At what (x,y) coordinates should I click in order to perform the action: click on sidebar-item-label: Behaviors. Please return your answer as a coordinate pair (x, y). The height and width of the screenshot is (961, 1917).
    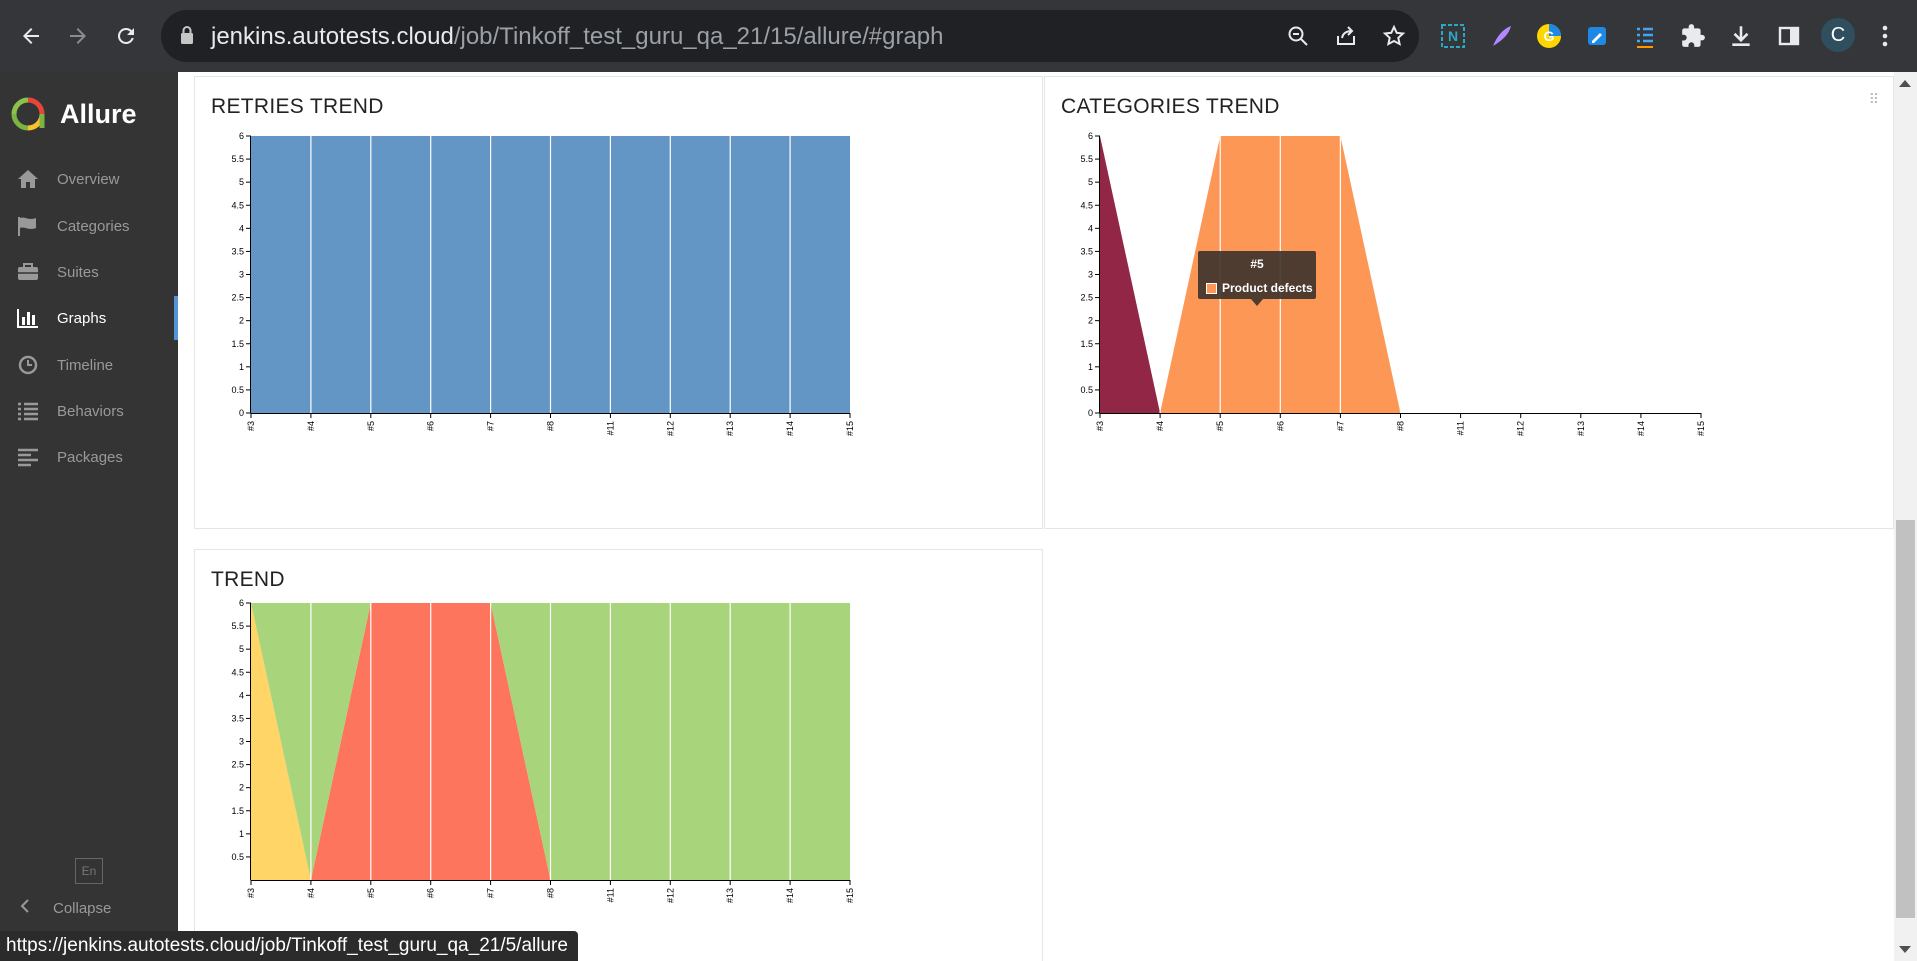
    Looking at the image, I should click on (90, 411).